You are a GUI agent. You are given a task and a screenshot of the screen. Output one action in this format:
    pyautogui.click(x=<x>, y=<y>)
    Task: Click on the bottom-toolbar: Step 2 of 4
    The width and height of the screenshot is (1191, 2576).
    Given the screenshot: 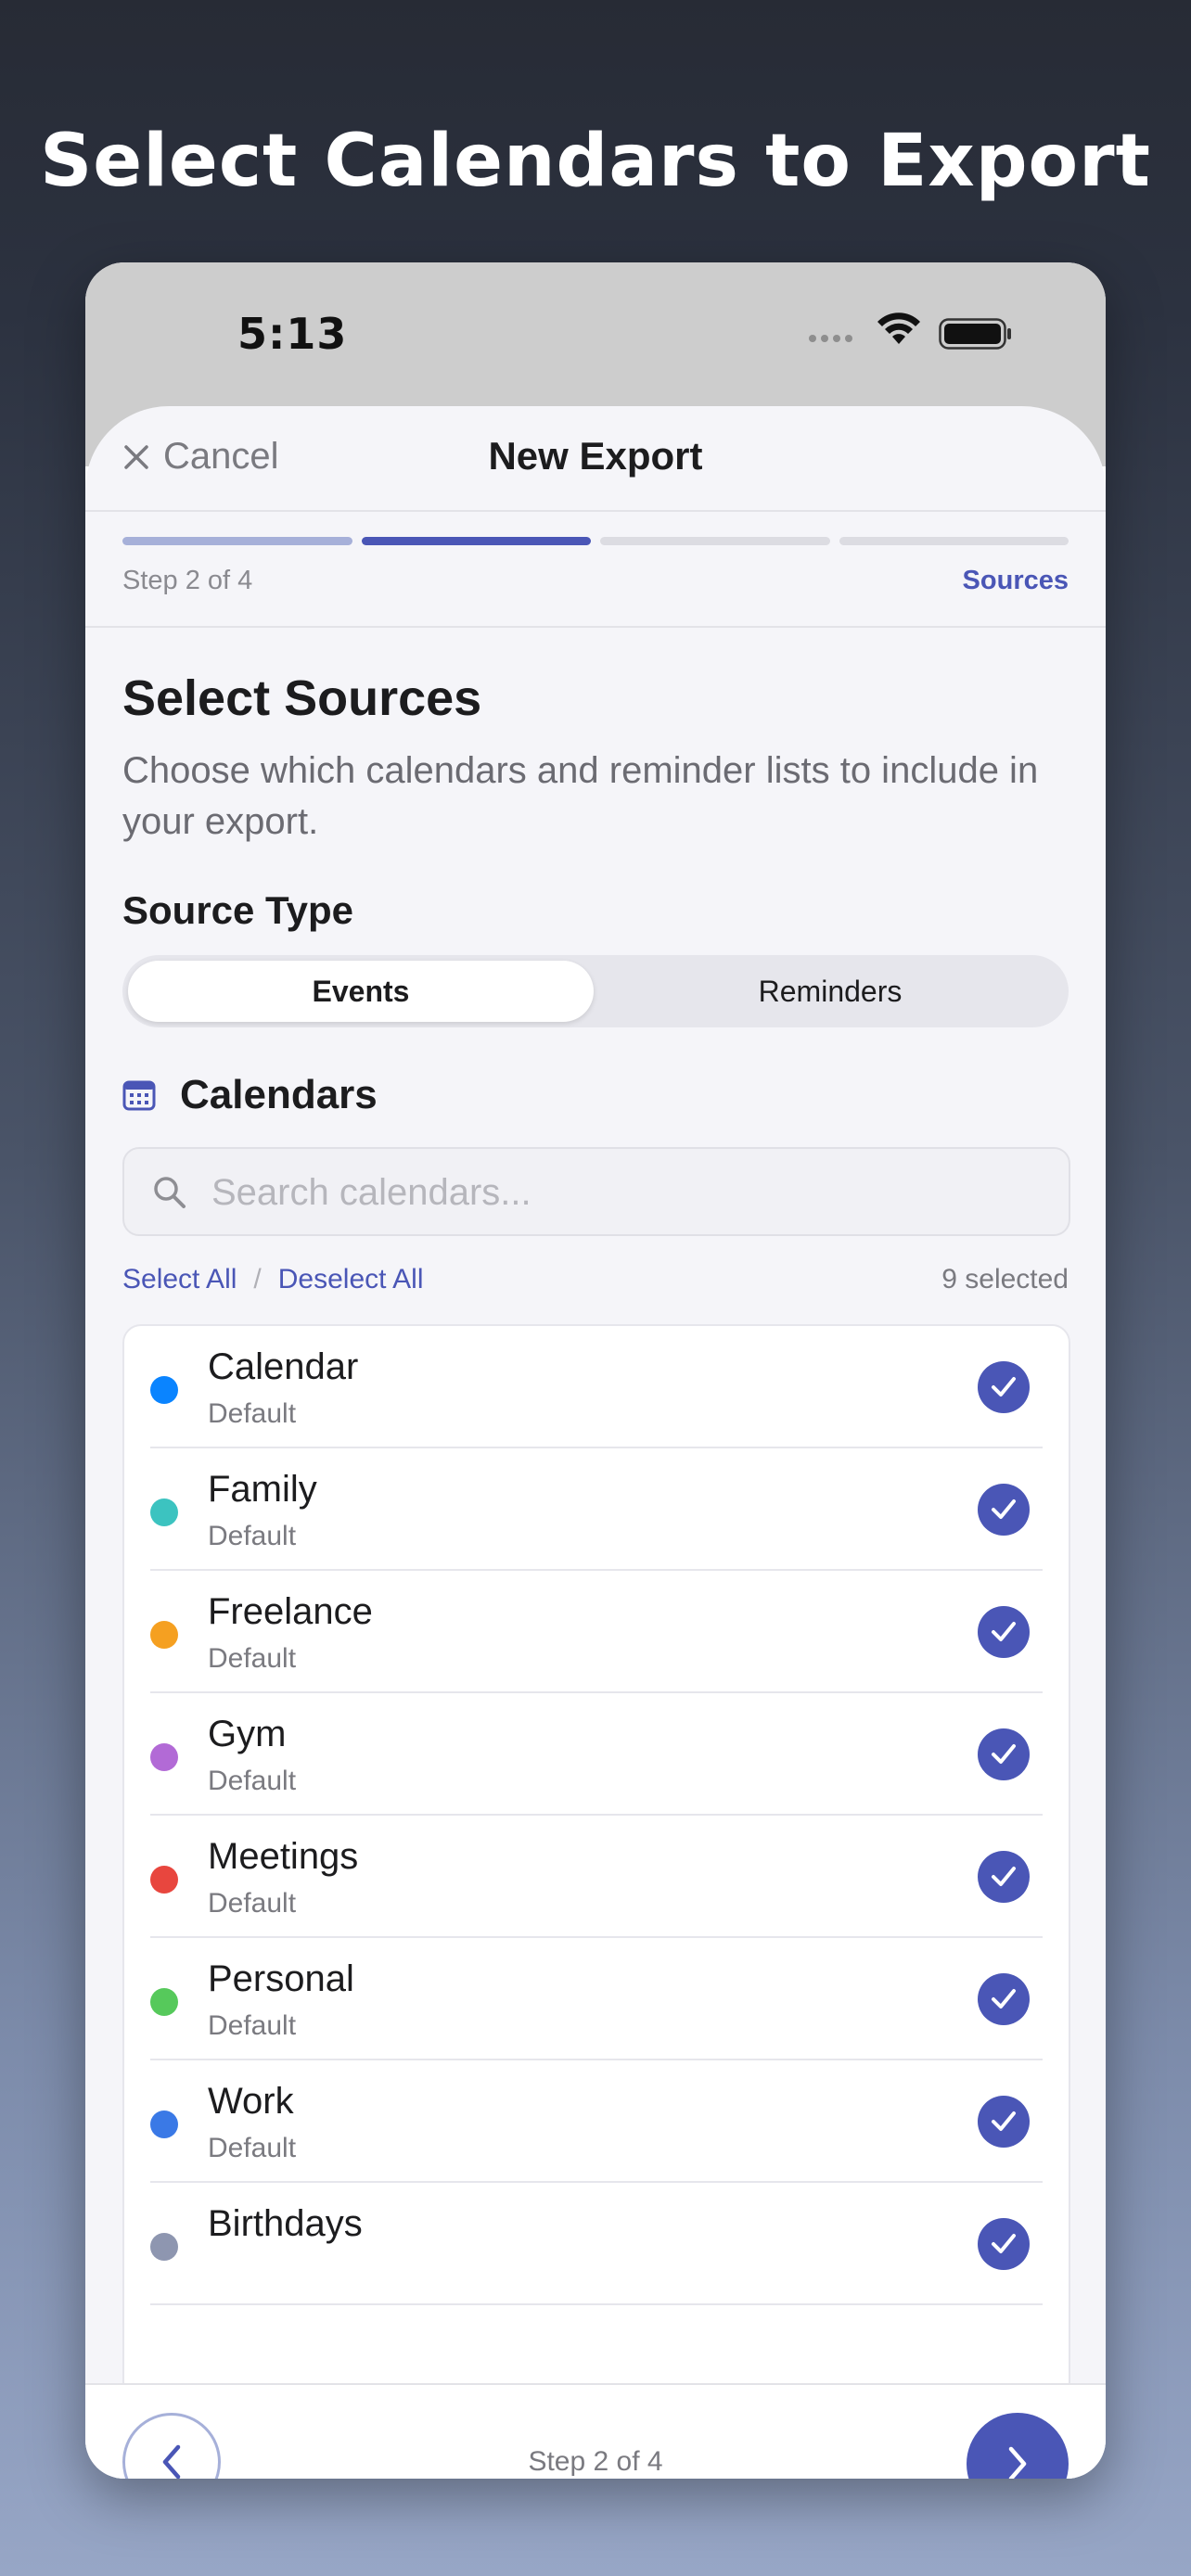 What is the action you would take?
    pyautogui.click(x=595, y=2431)
    